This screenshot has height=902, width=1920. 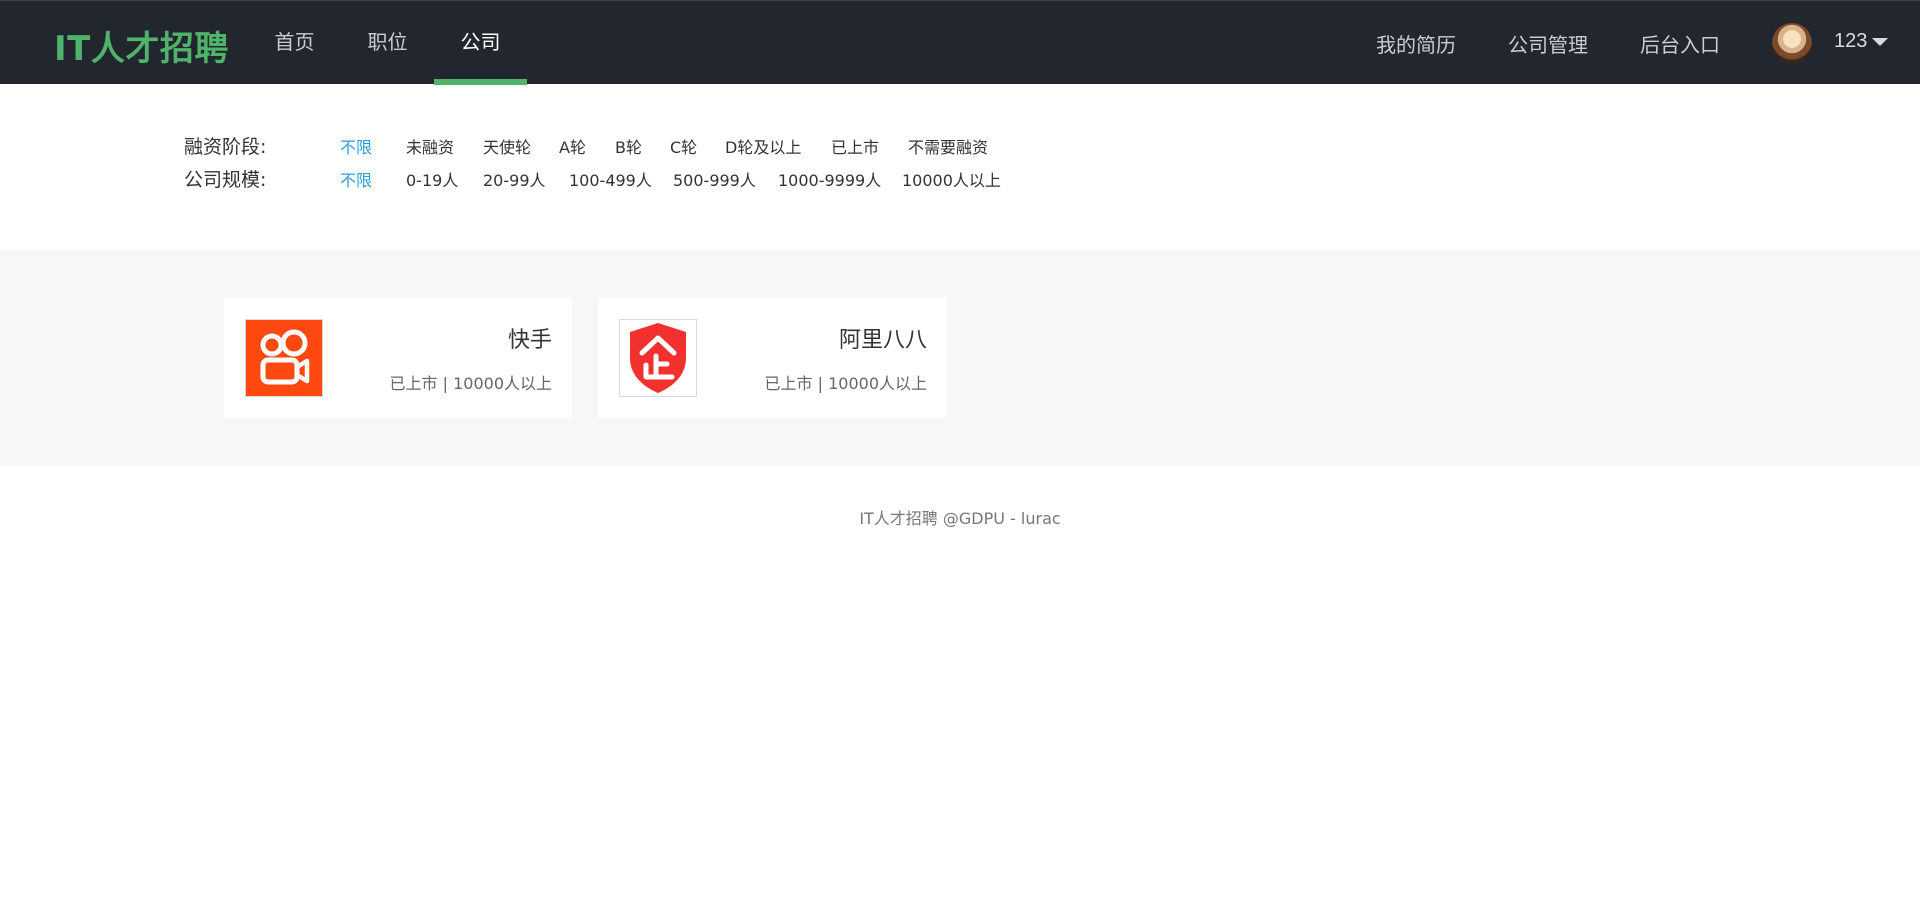 I want to click on nav-admin-entry: 后台入口, so click(x=1680, y=43).